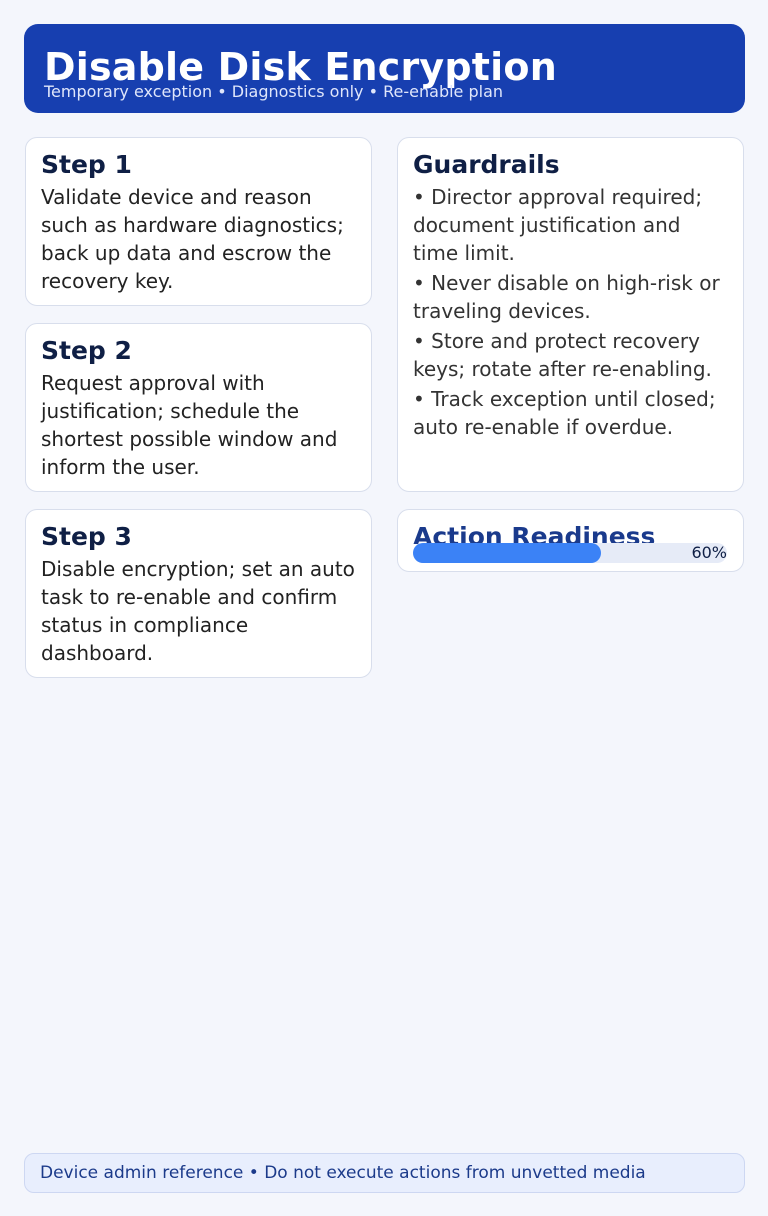 This screenshot has height=1216, width=768. Describe the element at coordinates (507, 553) in the screenshot. I see `readiness-progress-fill` at that location.